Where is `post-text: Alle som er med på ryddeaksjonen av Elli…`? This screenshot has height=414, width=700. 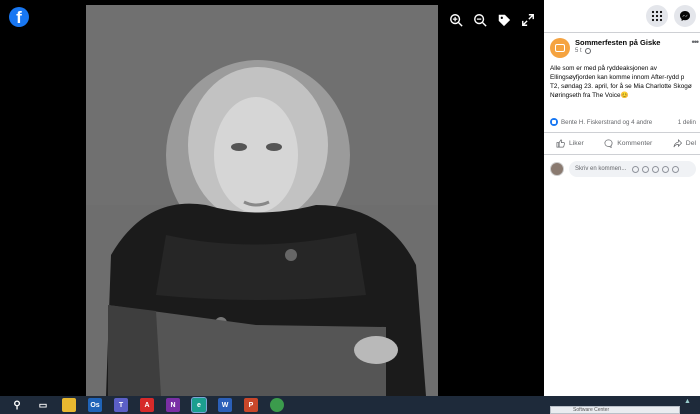 post-text: Alle som er med på ryddeaksjonen av Elli… is located at coordinates (622, 79).